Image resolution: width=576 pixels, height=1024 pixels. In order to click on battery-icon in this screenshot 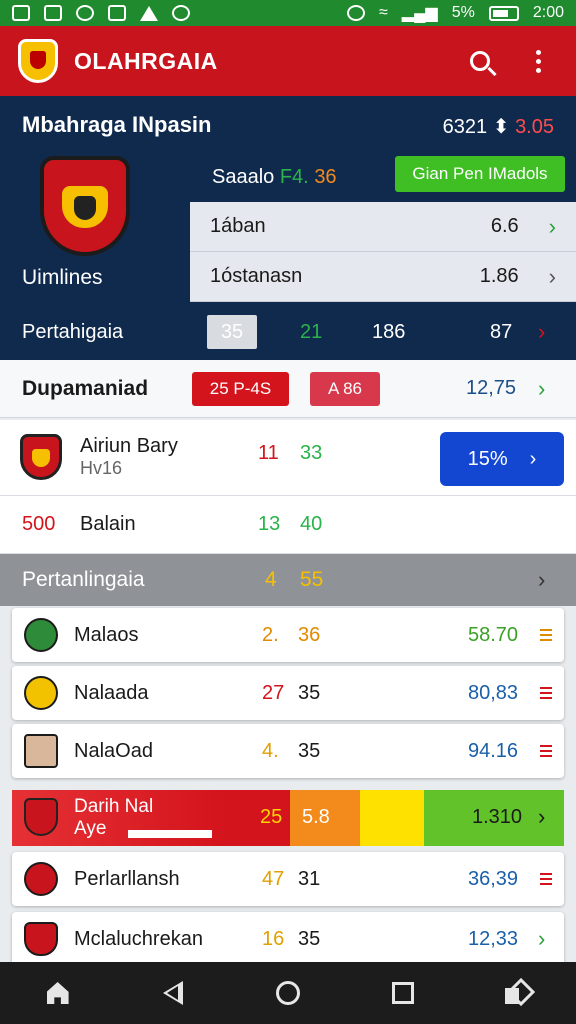, I will do `click(503, 13)`.